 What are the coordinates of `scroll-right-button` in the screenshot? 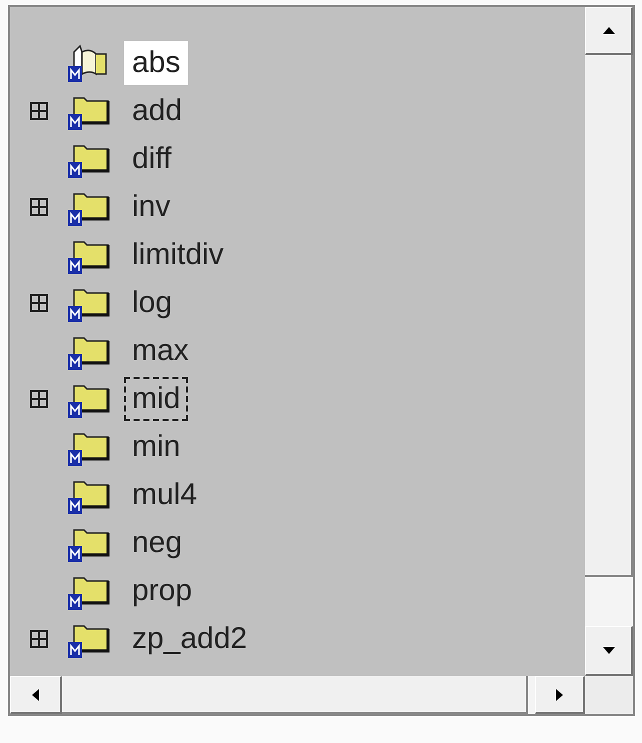 It's located at (560, 695).